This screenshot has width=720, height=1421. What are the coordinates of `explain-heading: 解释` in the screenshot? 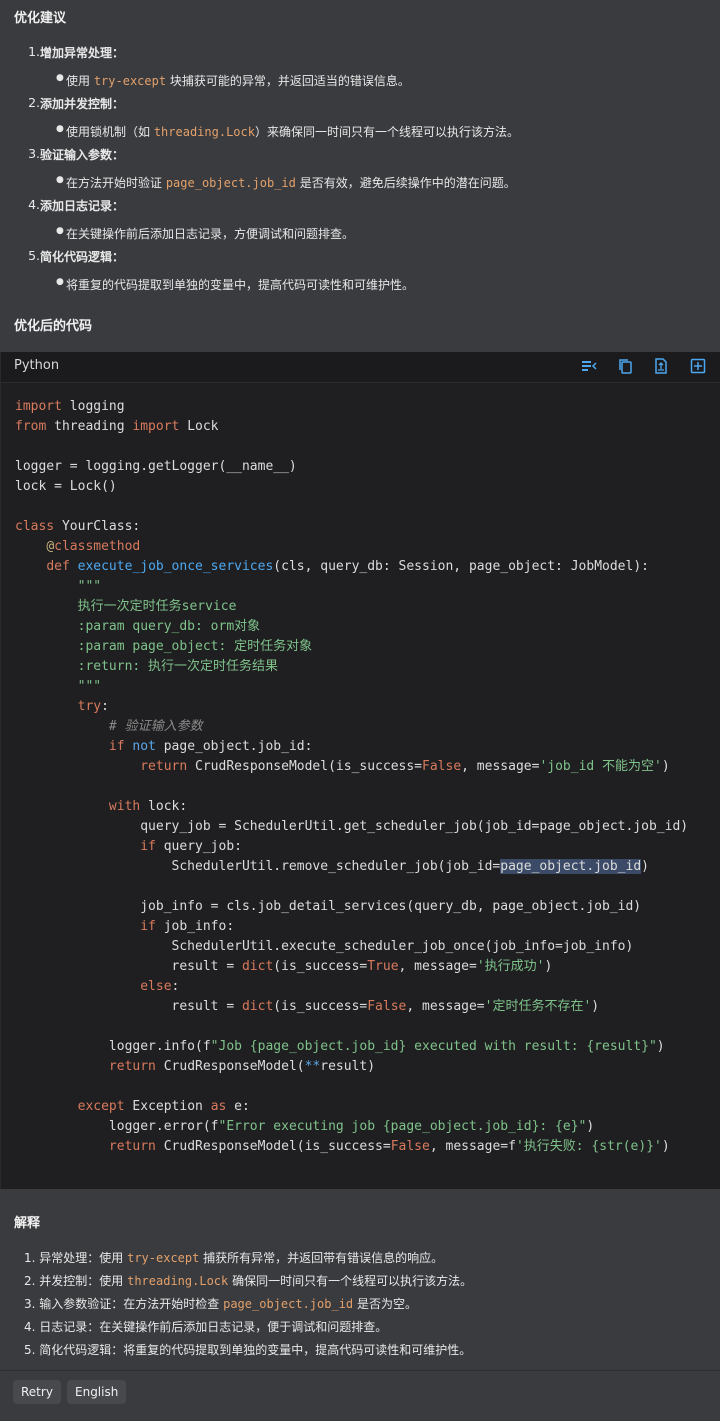 It's located at (27, 1223).